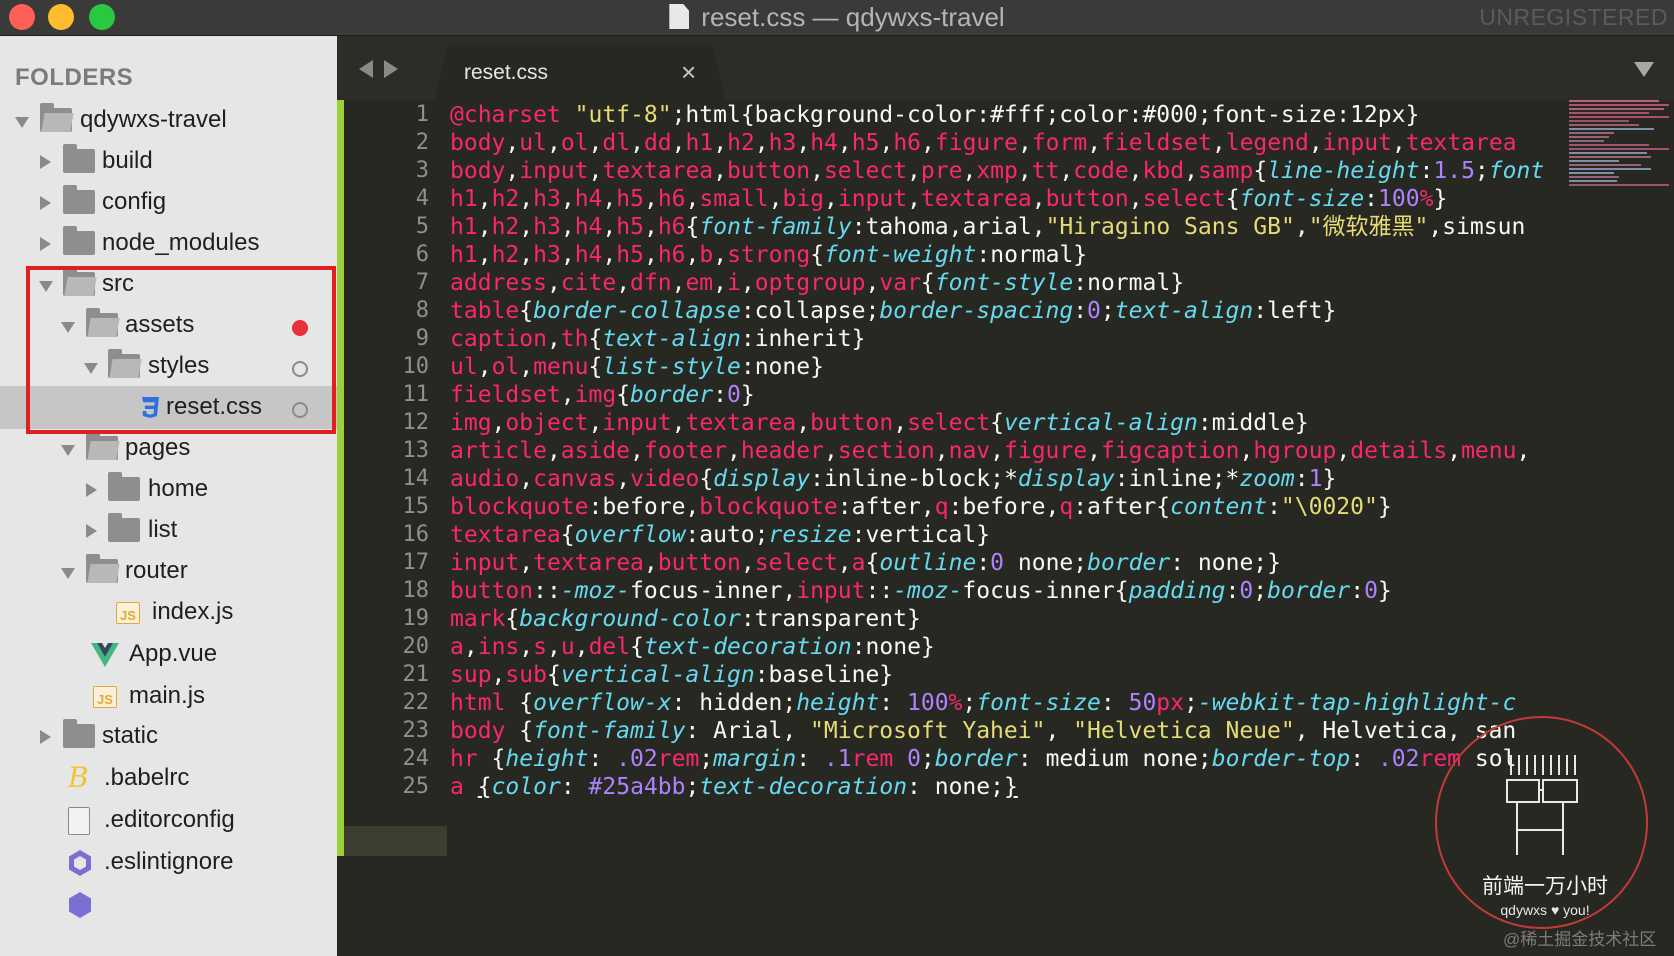 The image size is (1674, 956). I want to click on watermark-figure-icon, so click(1542, 805).